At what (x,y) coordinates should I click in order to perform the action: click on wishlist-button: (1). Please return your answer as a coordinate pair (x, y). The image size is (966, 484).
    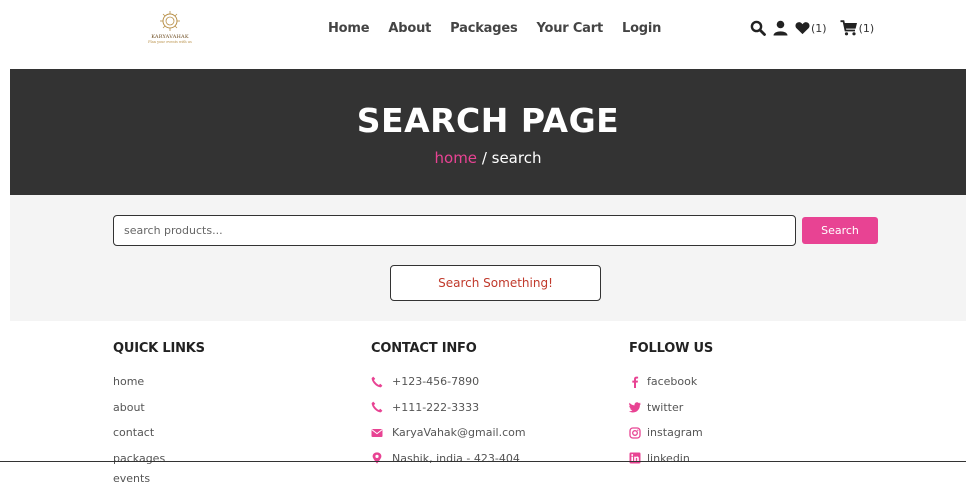
    Looking at the image, I should click on (811, 28).